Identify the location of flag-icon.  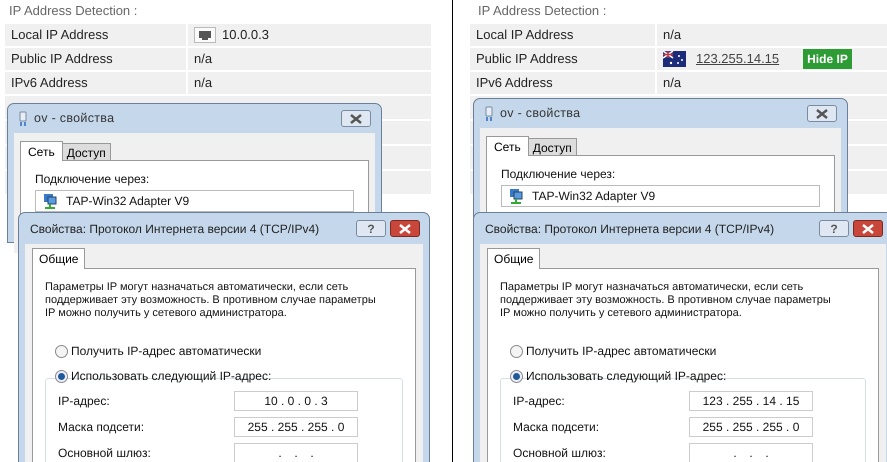
(674, 59).